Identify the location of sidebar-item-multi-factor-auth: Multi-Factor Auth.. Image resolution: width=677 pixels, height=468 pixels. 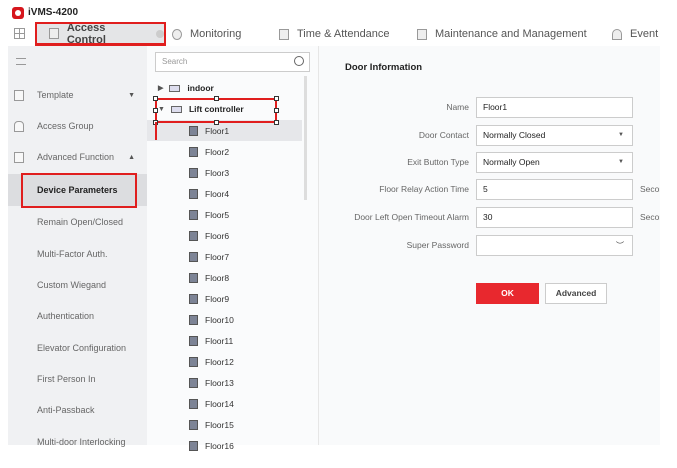
(77, 254).